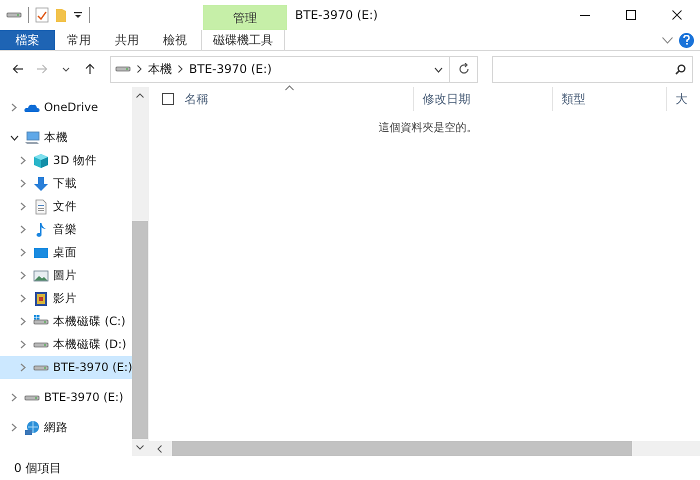 The image size is (700, 480). I want to click on help-icon, so click(686, 40).